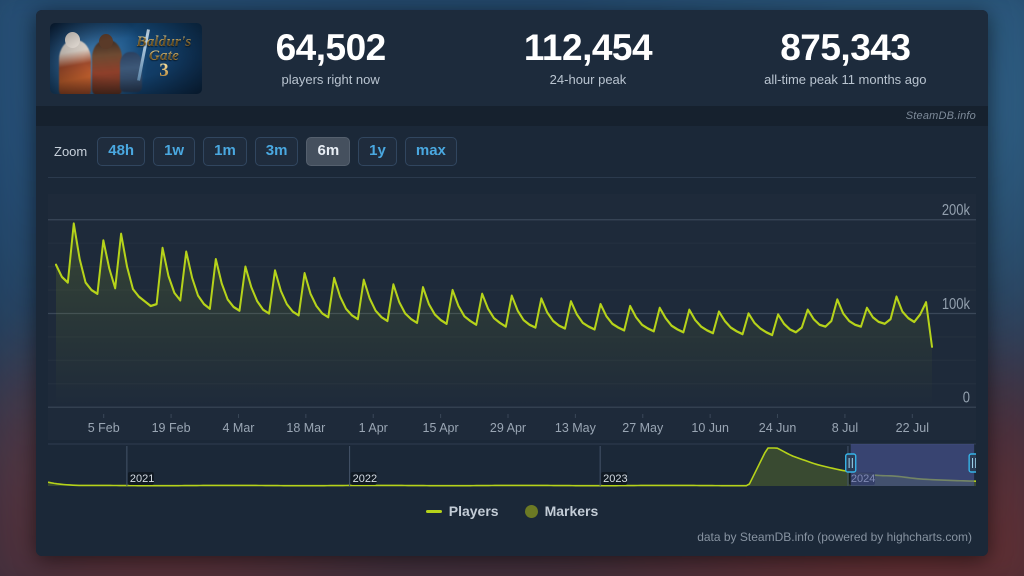 The image size is (1024, 576). Describe the element at coordinates (377, 151) in the screenshot. I see `zoom-button-1y: 1y` at that location.